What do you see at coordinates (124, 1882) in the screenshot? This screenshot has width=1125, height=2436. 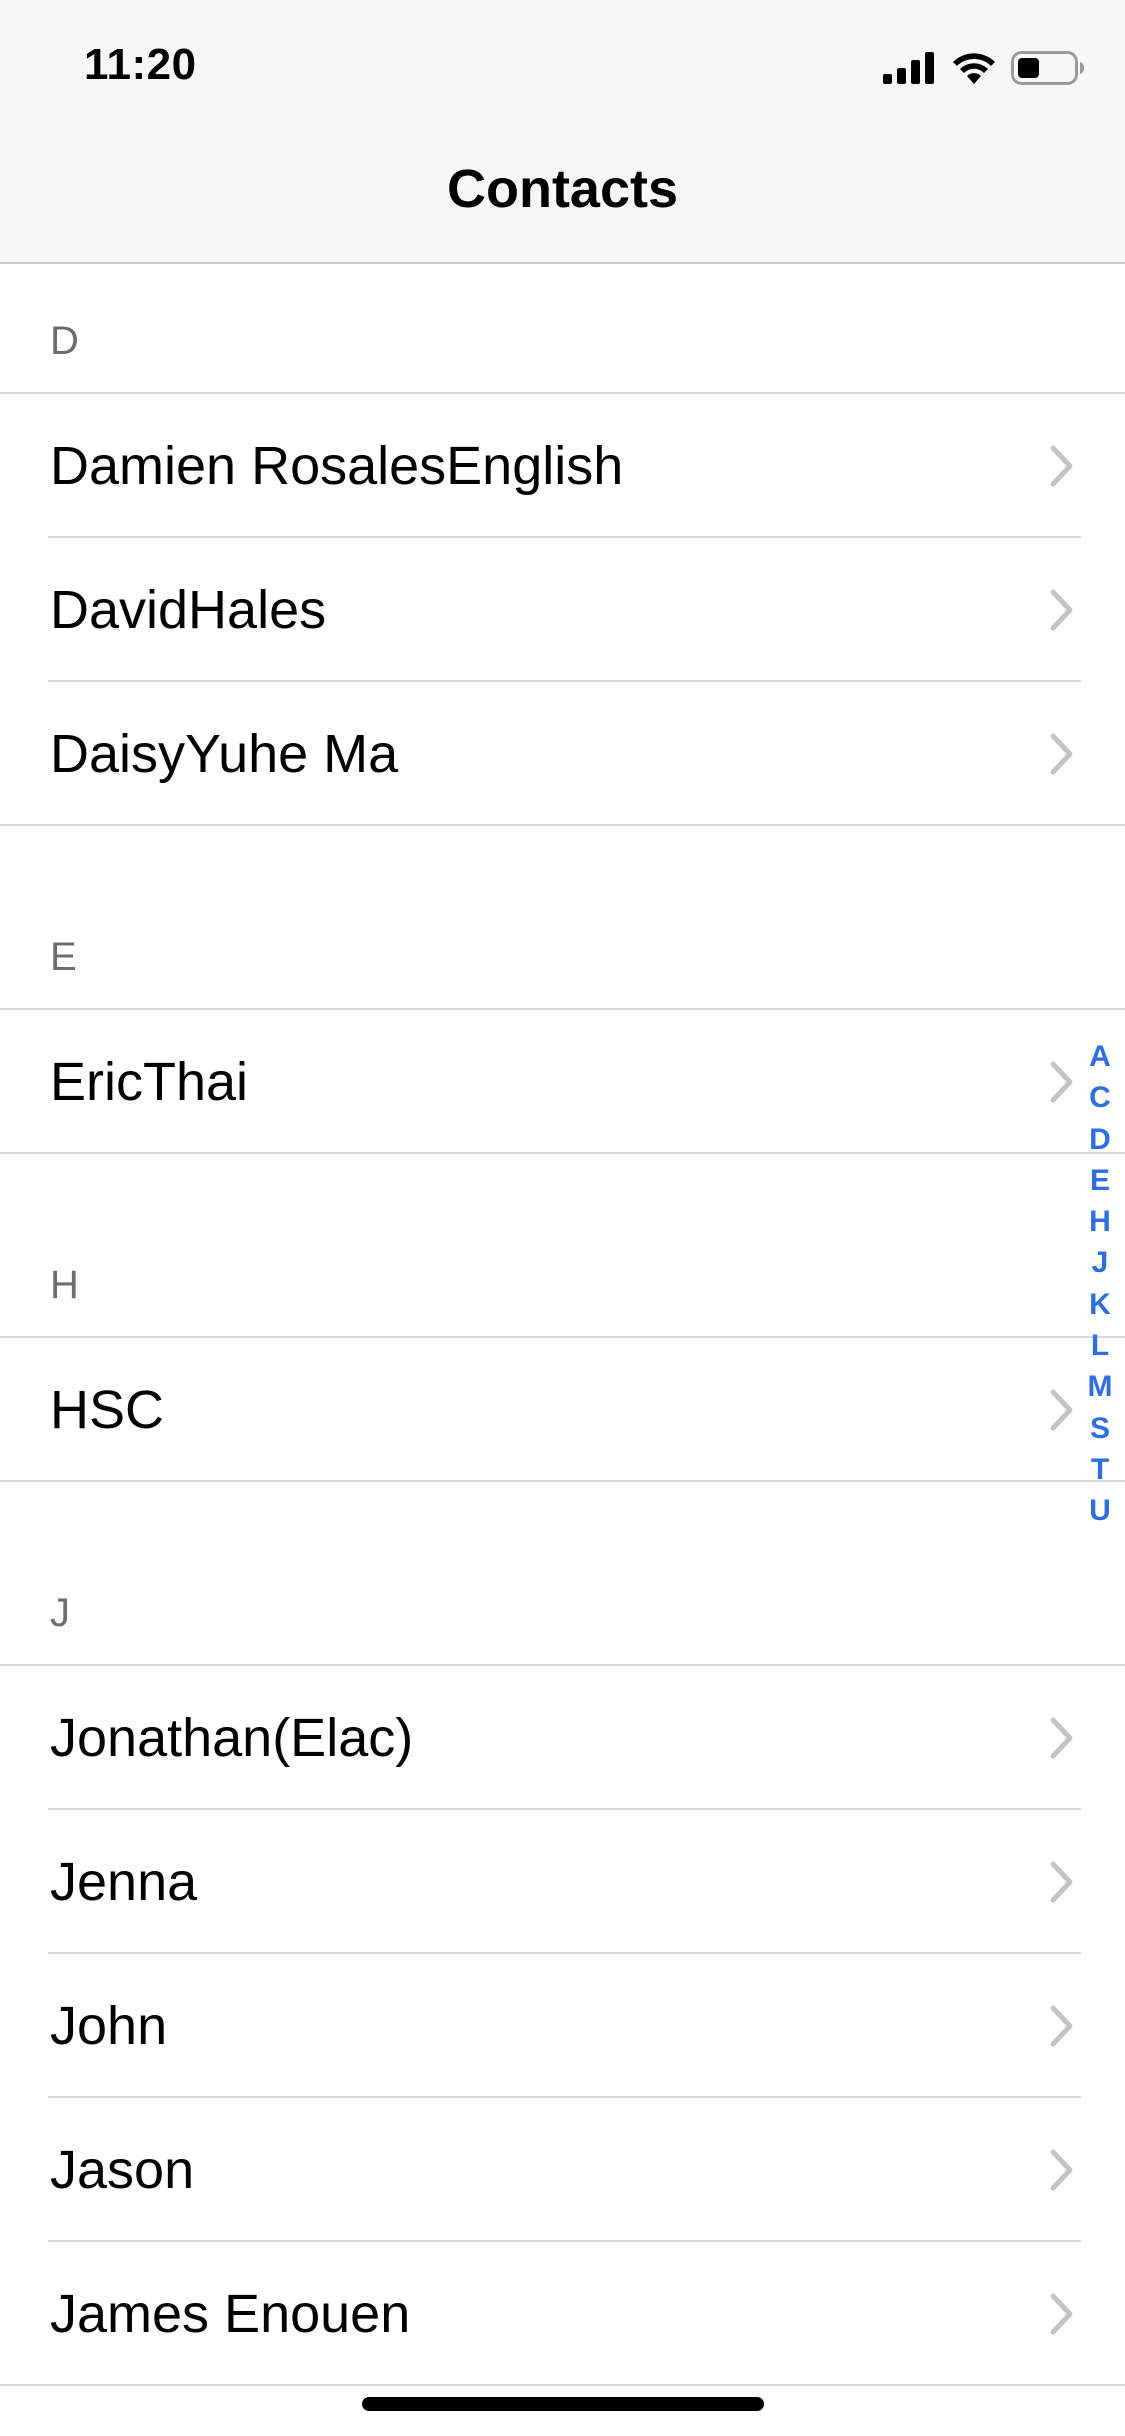 I see `contact-name: Jenna` at bounding box center [124, 1882].